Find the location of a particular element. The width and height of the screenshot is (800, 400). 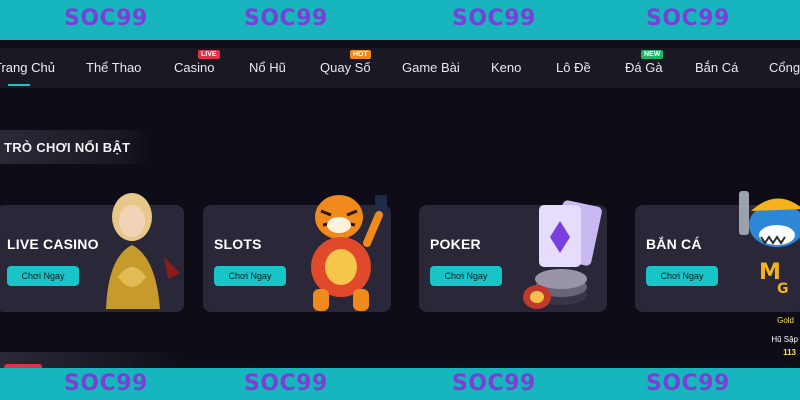

top-watermark-band: SOC99 SOC99 SOC99 SOC99 is located at coordinates (400, 20).